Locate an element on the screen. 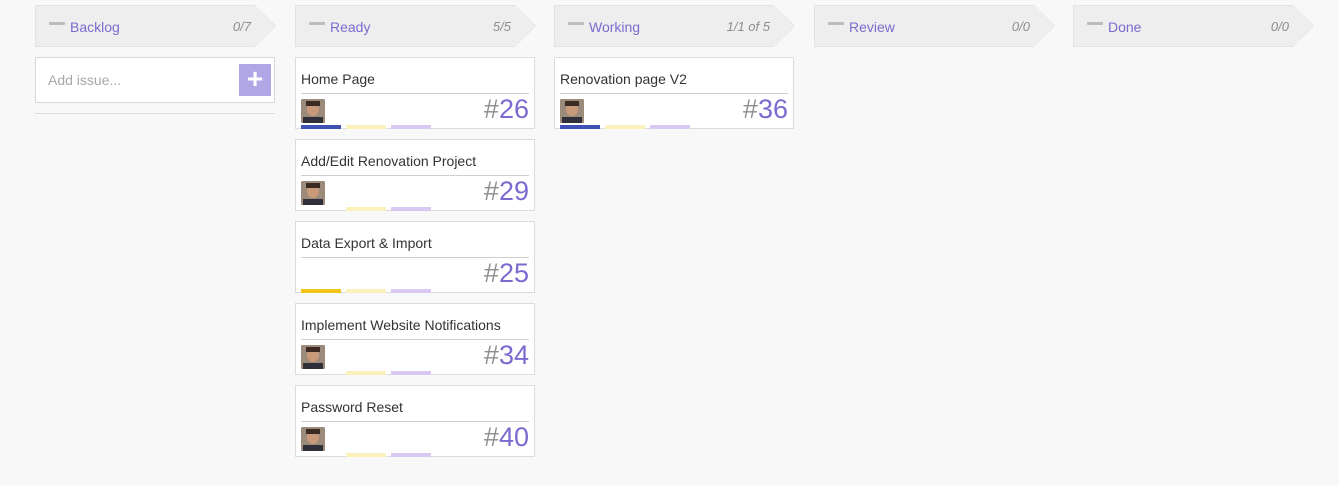  divider is located at coordinates (155, 113).